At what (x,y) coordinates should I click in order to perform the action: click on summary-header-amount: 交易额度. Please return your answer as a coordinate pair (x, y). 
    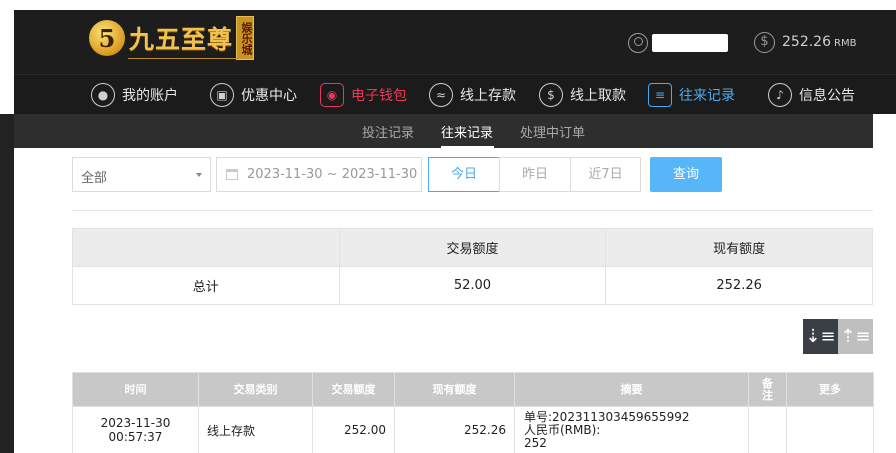
    Looking at the image, I should click on (472, 247).